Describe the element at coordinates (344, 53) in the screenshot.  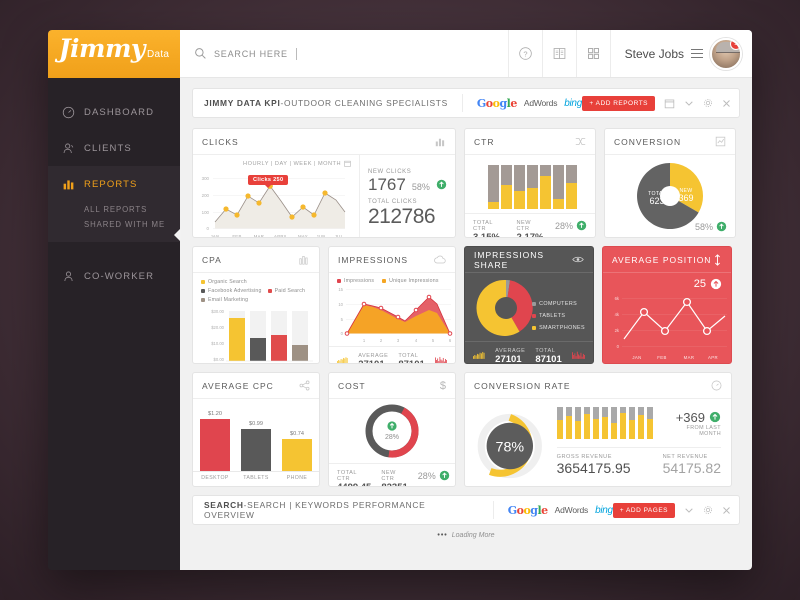
I see `search-input: SEARCH HERE` at that location.